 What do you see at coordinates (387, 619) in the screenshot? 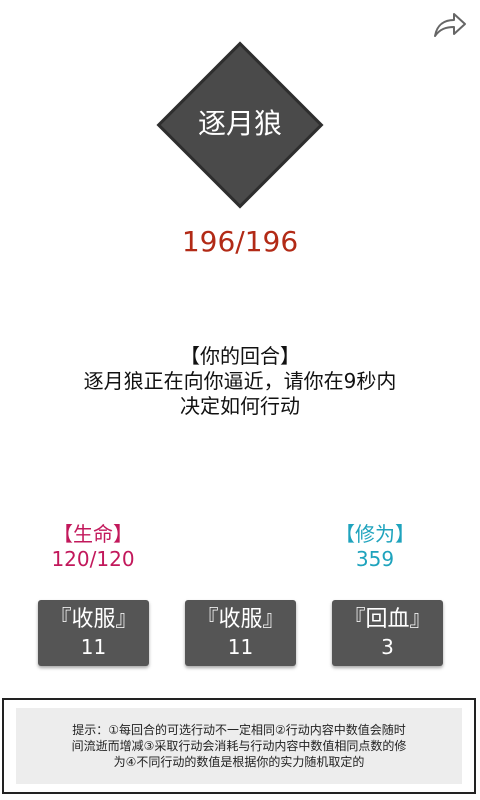
I see `action-label: 『回血』` at bounding box center [387, 619].